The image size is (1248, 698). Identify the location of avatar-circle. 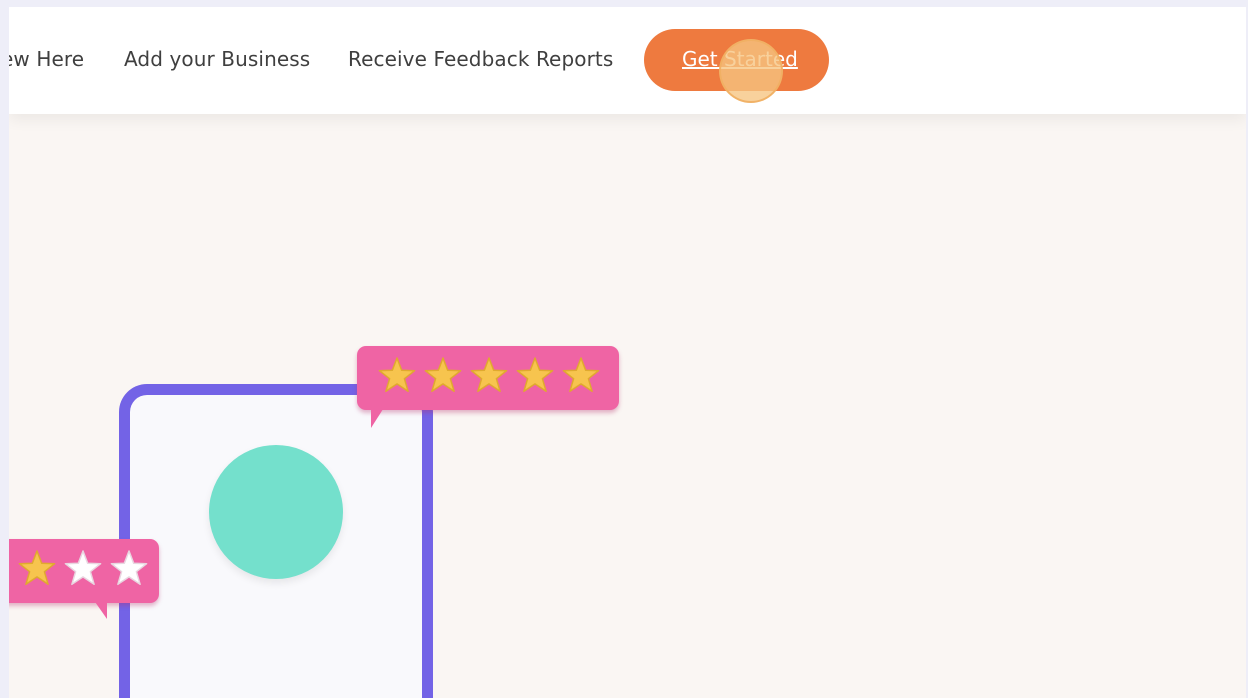
(276, 512).